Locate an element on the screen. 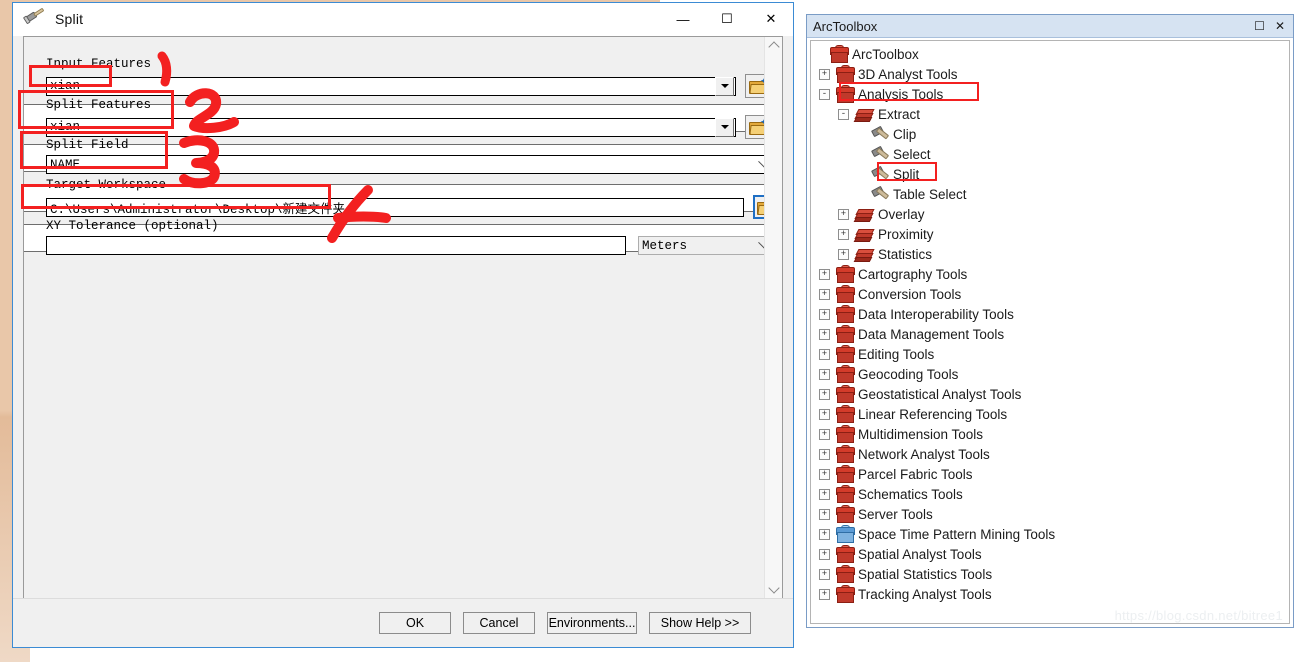 The width and height of the screenshot is (1296, 662). tree-item-overlay: + Overlay is located at coordinates (1050, 214).